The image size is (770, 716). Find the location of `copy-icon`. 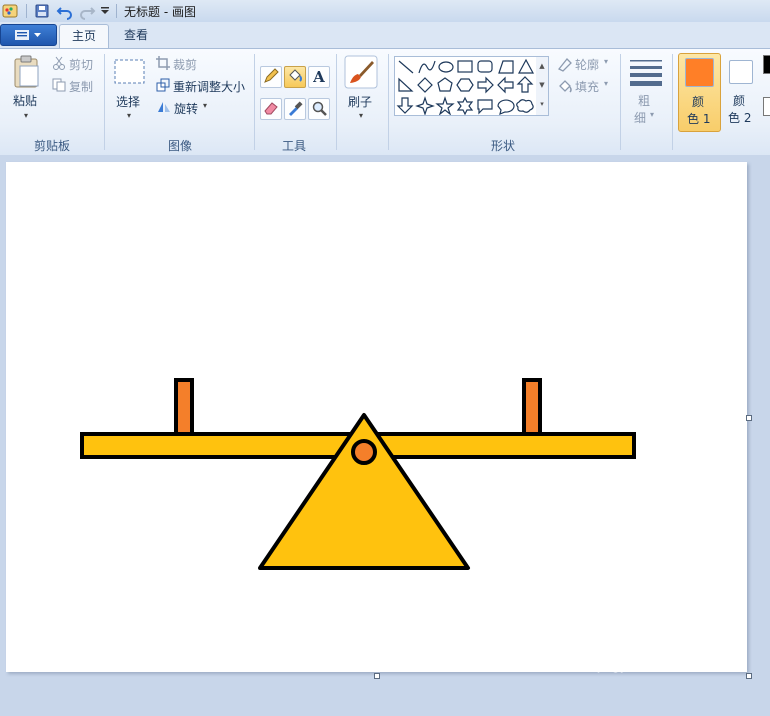

copy-icon is located at coordinates (59, 85).